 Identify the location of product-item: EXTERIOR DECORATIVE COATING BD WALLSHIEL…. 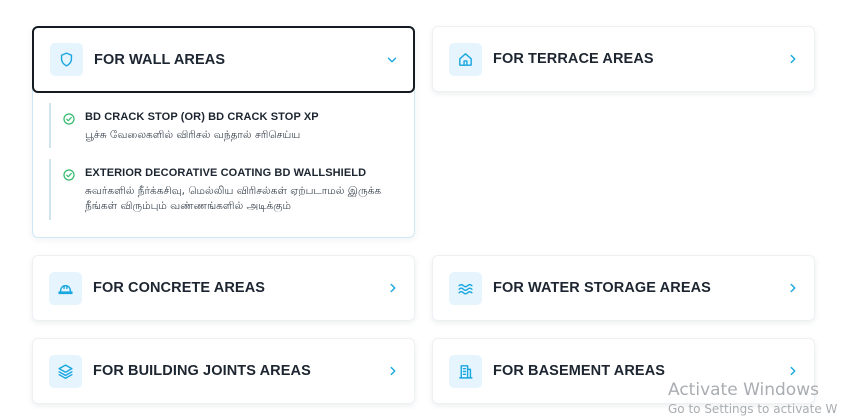
(223, 189).